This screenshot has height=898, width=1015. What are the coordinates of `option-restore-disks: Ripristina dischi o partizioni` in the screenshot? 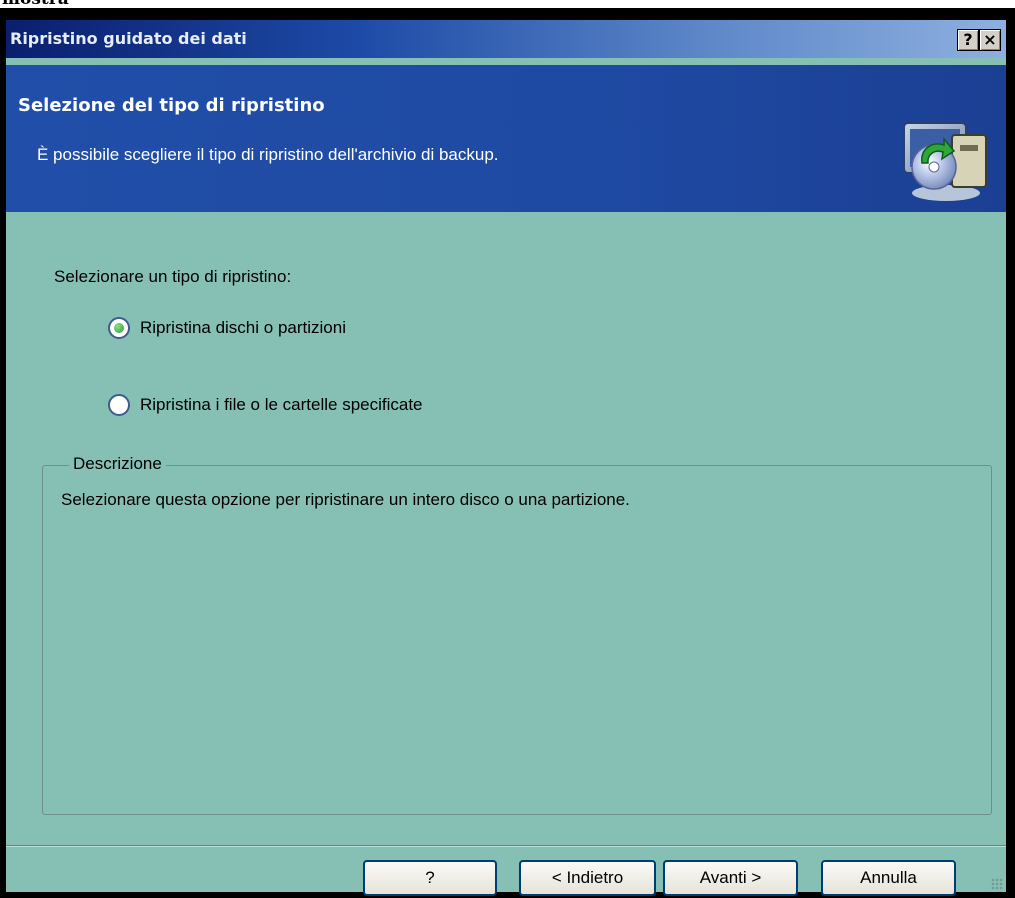 It's located at (227, 328).